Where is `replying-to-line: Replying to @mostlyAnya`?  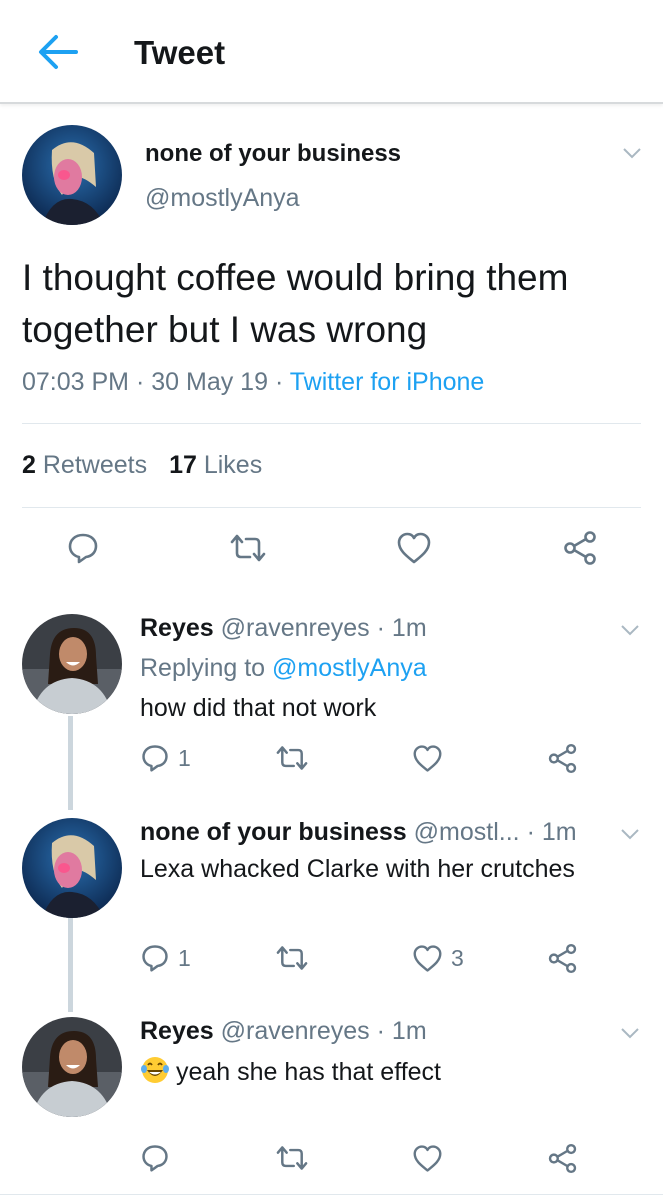
replying-to-line: Replying to @mostlyAnya is located at coordinates (283, 668).